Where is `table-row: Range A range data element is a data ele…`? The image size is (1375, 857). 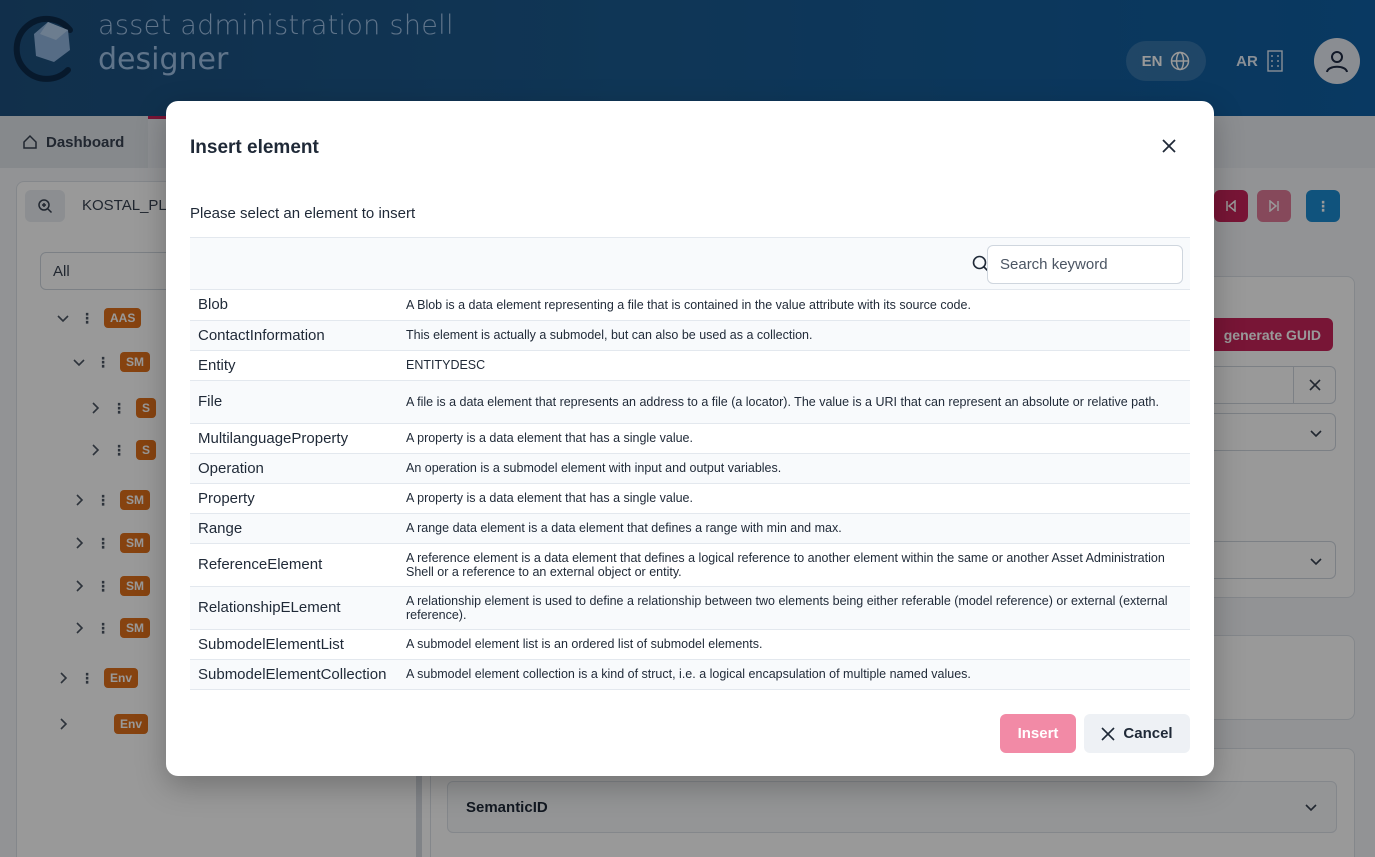
table-row: Range A range data element is a data ele… is located at coordinates (690, 528).